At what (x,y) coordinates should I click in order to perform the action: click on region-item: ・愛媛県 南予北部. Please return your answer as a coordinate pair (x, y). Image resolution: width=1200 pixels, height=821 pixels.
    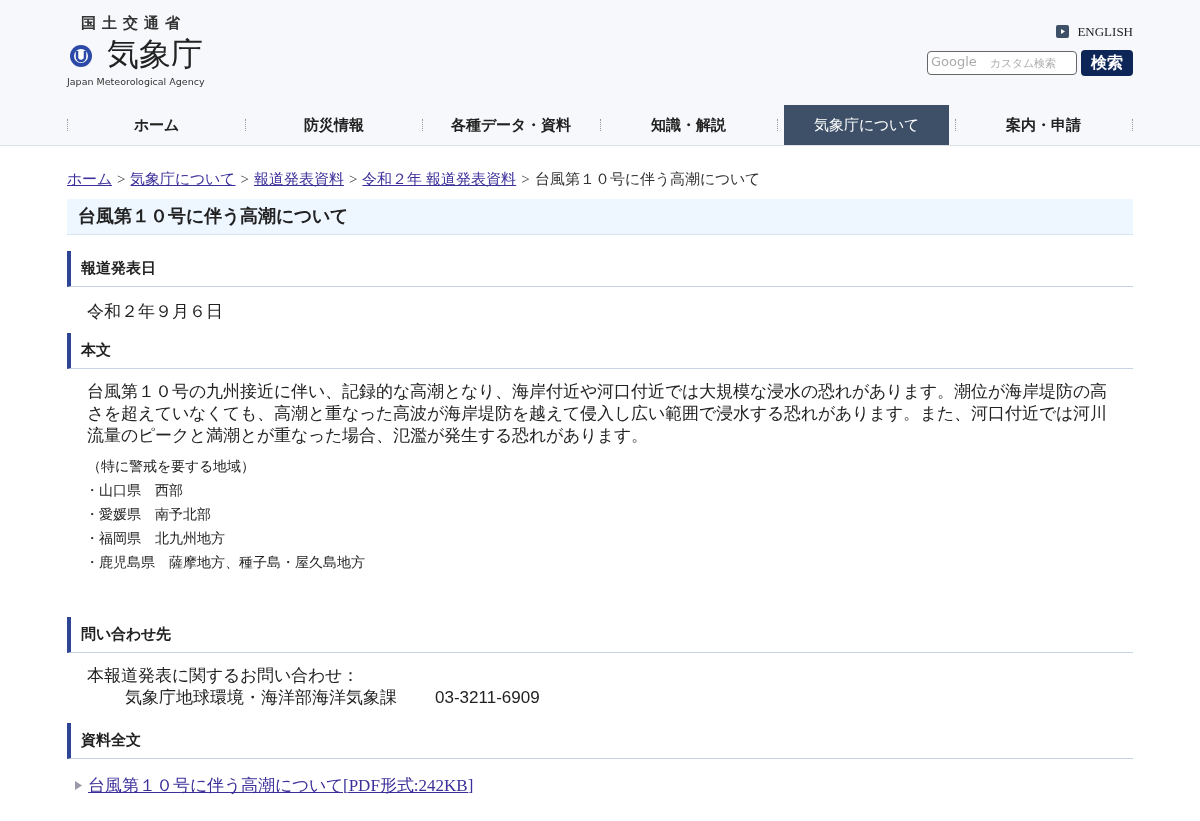
    Looking at the image, I should click on (148, 514).